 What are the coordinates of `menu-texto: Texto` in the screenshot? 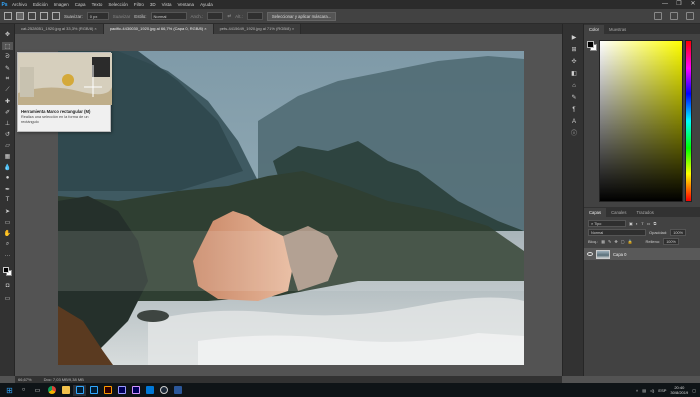 It's located at (97, 4).